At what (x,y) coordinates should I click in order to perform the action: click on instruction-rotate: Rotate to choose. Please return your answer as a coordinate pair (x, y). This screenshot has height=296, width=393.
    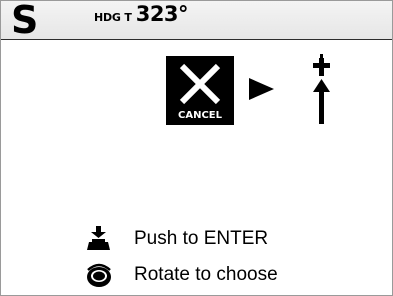
    Looking at the image, I should click on (181, 275).